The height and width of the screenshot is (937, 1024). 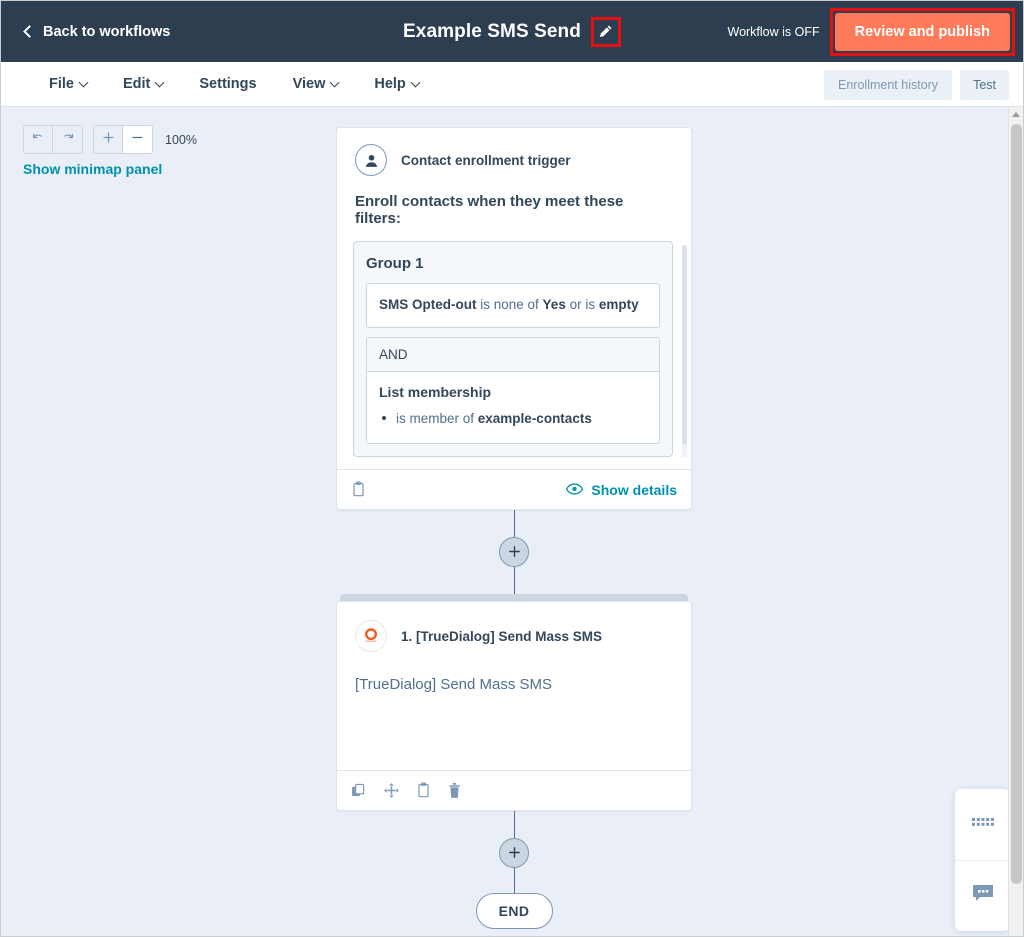 I want to click on show-details-button: Show details, so click(x=621, y=490).